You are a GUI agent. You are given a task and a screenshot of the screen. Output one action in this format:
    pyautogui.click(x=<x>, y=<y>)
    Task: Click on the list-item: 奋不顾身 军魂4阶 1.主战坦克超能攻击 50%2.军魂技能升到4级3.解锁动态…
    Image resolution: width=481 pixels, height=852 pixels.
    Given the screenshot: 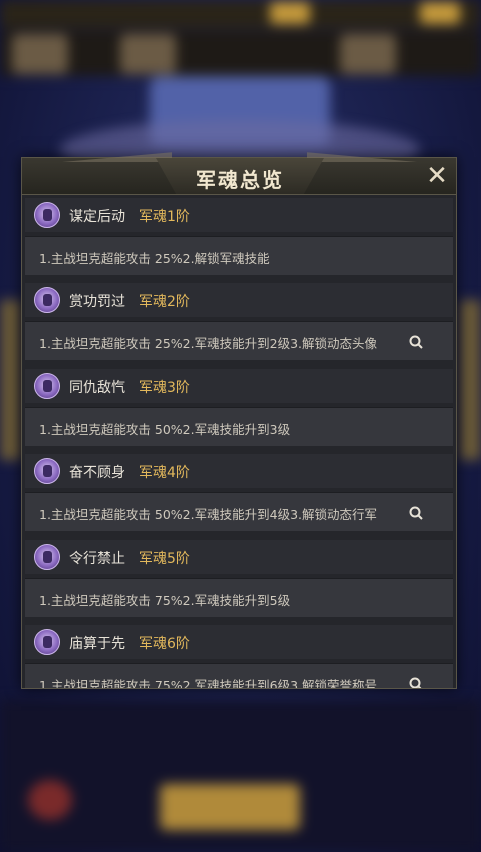 What is the action you would take?
    pyautogui.click(x=239, y=493)
    